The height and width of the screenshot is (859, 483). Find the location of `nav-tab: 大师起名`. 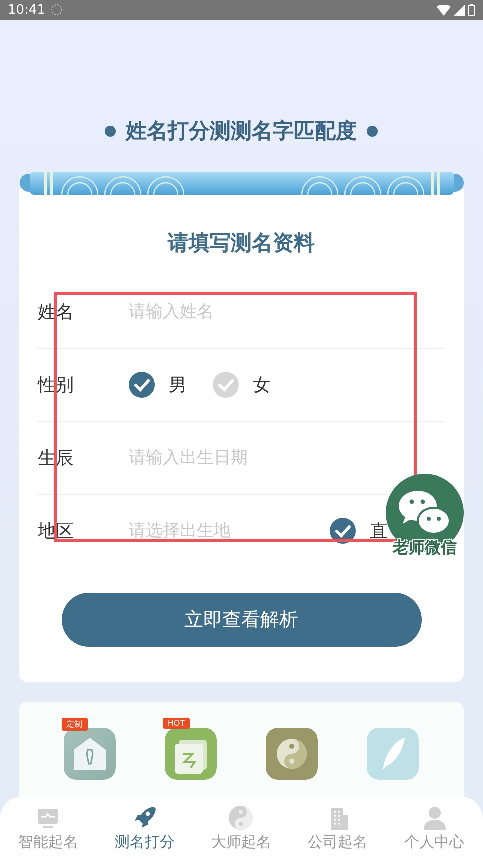

nav-tab: 大师起名 is located at coordinates (241, 828).